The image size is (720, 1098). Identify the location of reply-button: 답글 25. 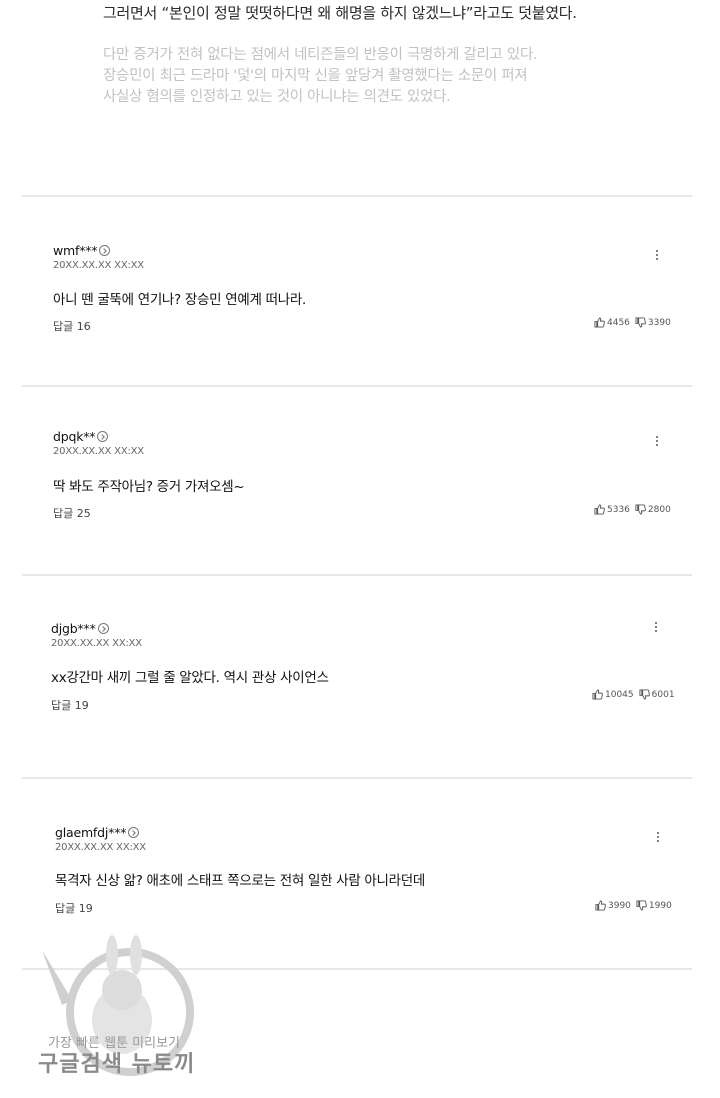
(72, 513).